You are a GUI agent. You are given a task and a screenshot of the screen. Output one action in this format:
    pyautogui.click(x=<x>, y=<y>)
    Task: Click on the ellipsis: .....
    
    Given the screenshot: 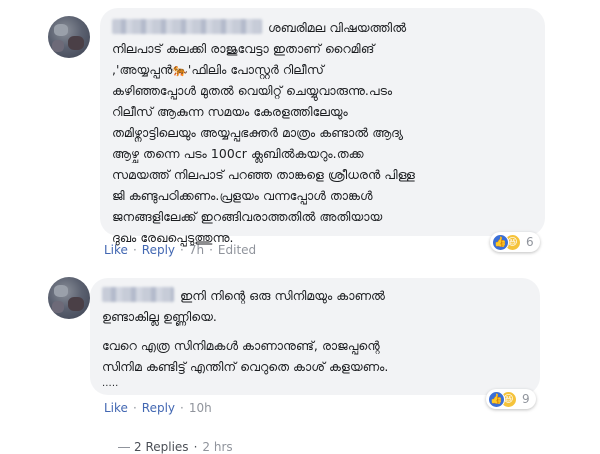 What is the action you would take?
    pyautogui.click(x=110, y=383)
    